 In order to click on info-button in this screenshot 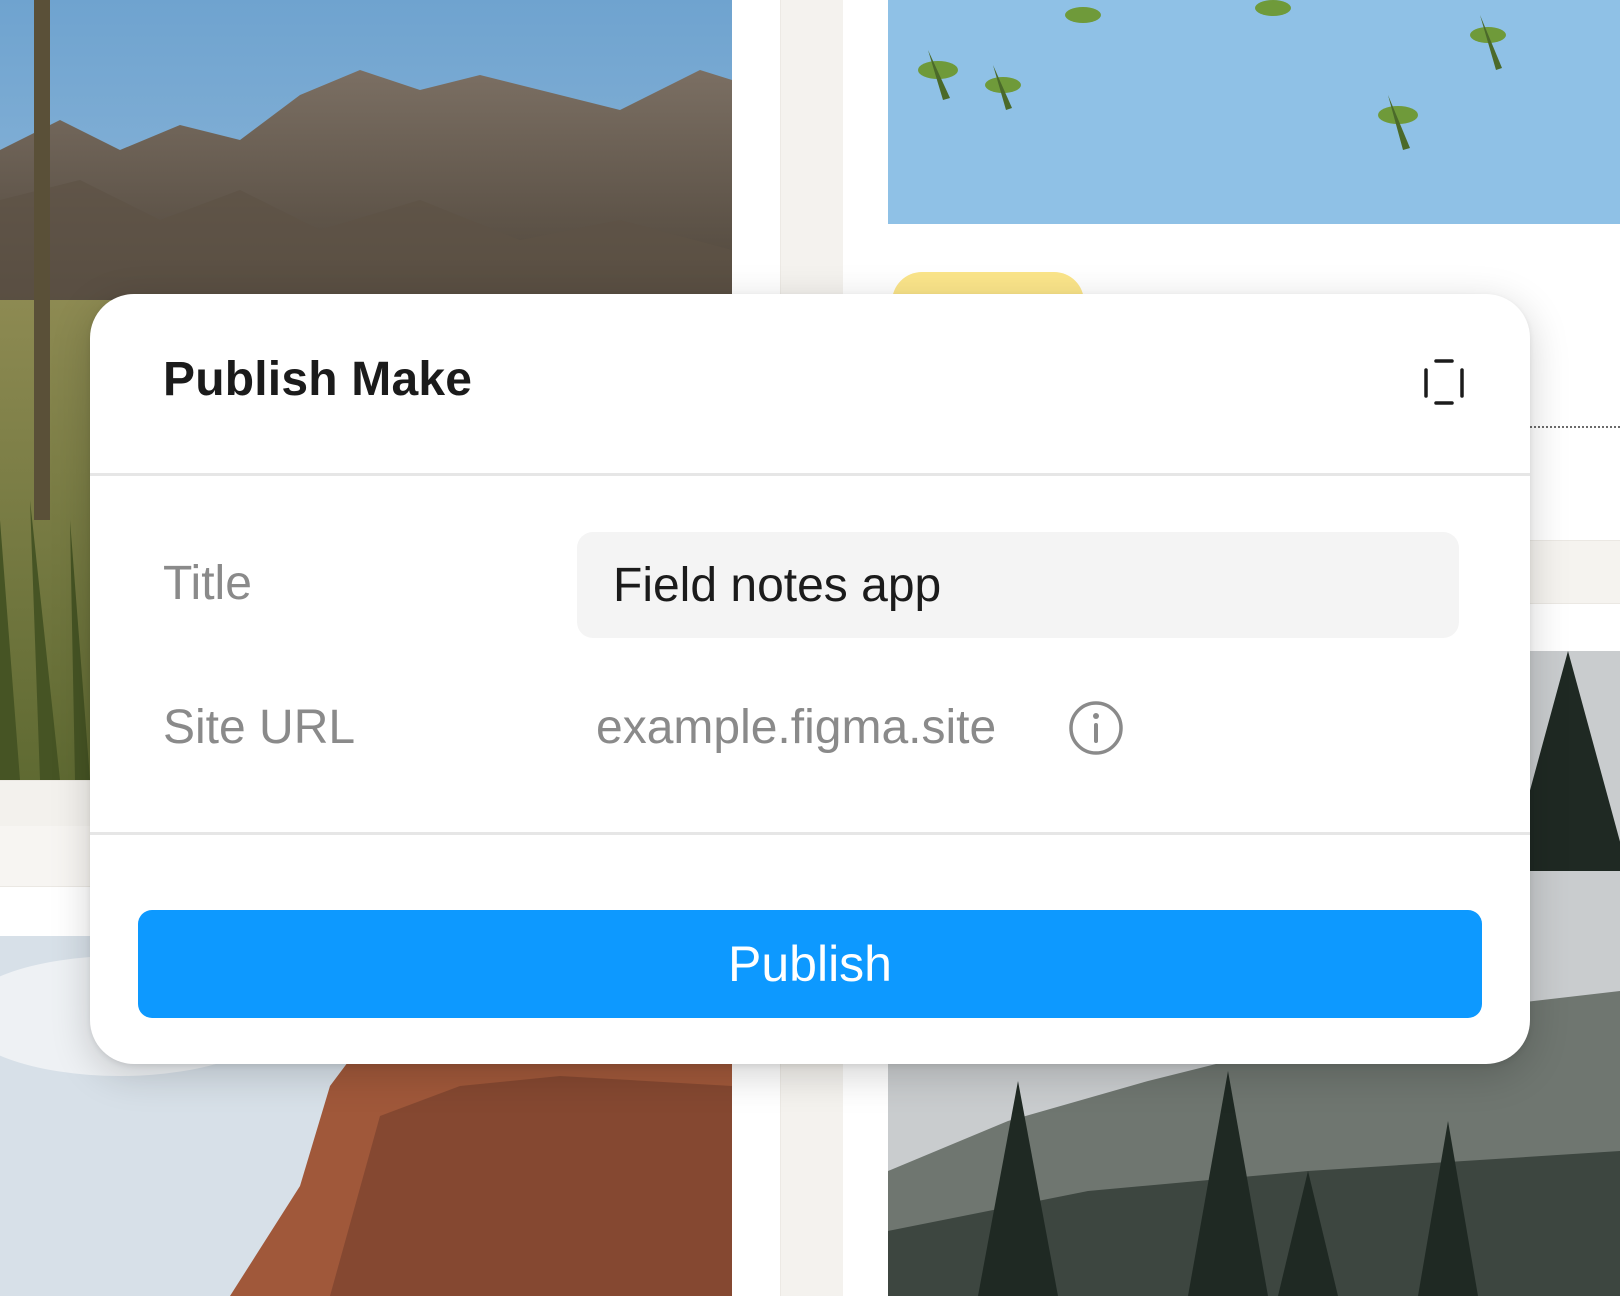, I will do `click(1096, 728)`.